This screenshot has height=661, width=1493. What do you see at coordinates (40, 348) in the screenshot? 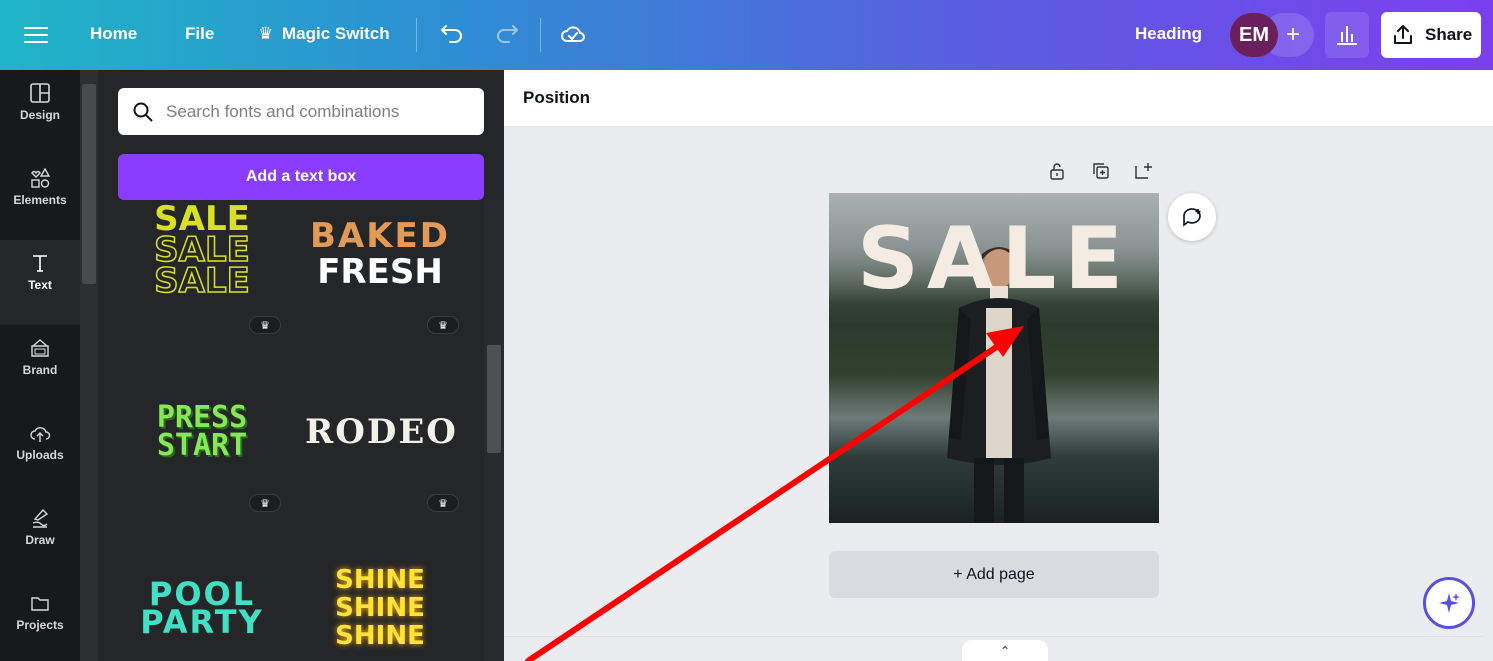
I see `brand-icon` at bounding box center [40, 348].